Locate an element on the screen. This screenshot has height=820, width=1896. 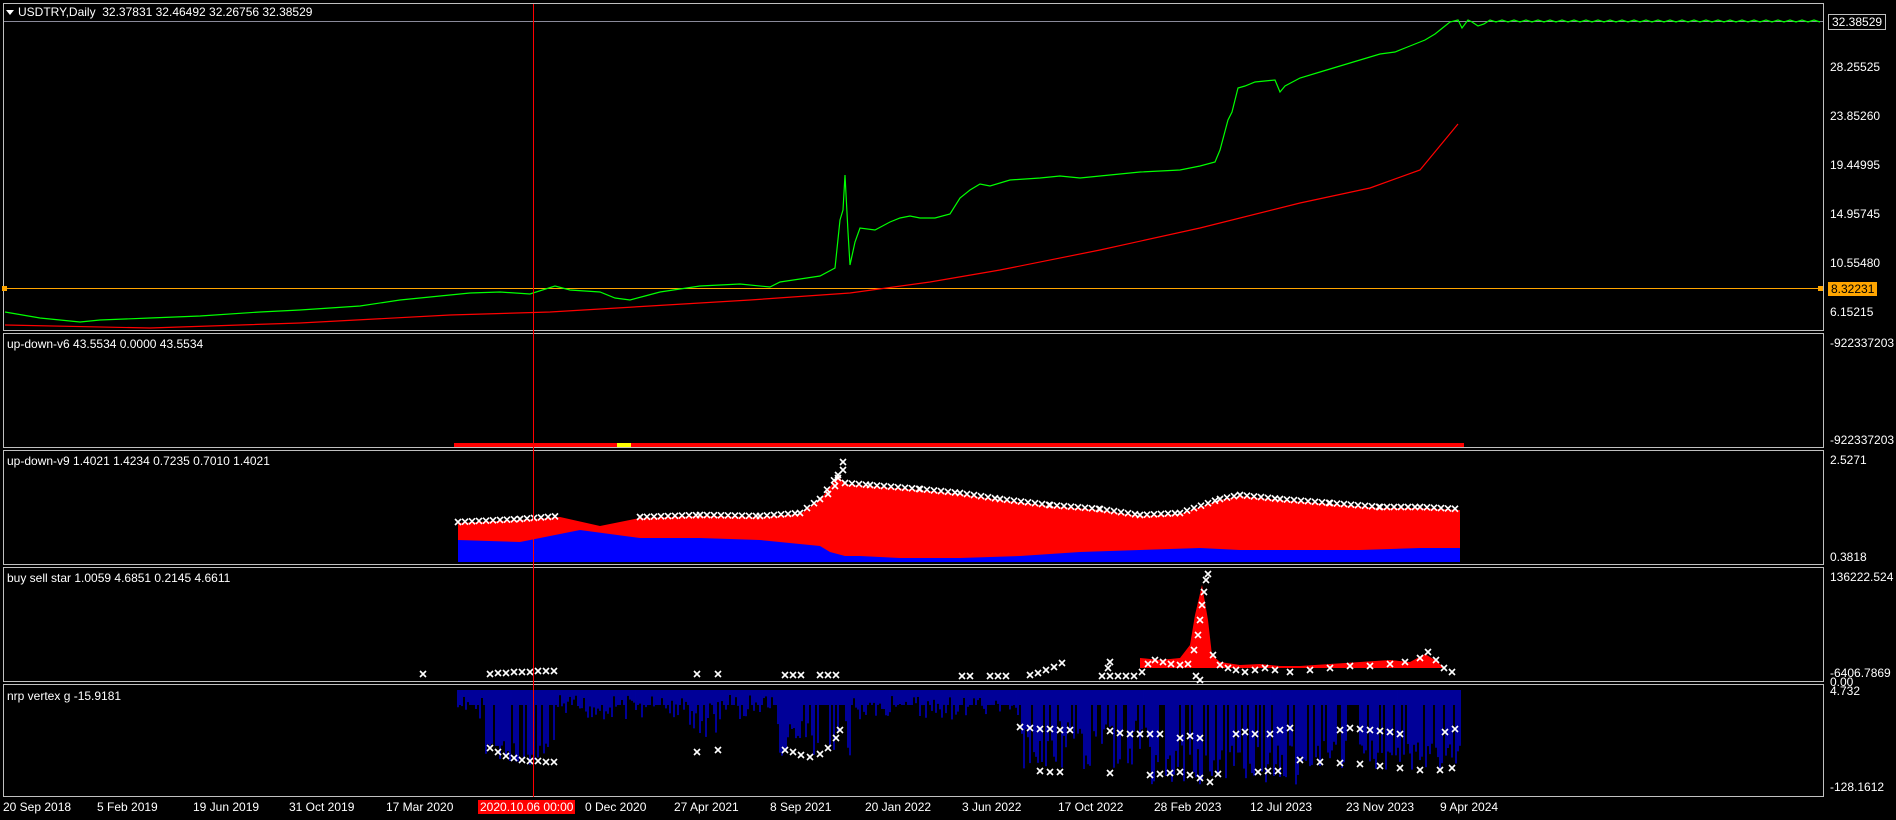
price-scale-1: 28.25525 is located at coordinates (1855, 67).